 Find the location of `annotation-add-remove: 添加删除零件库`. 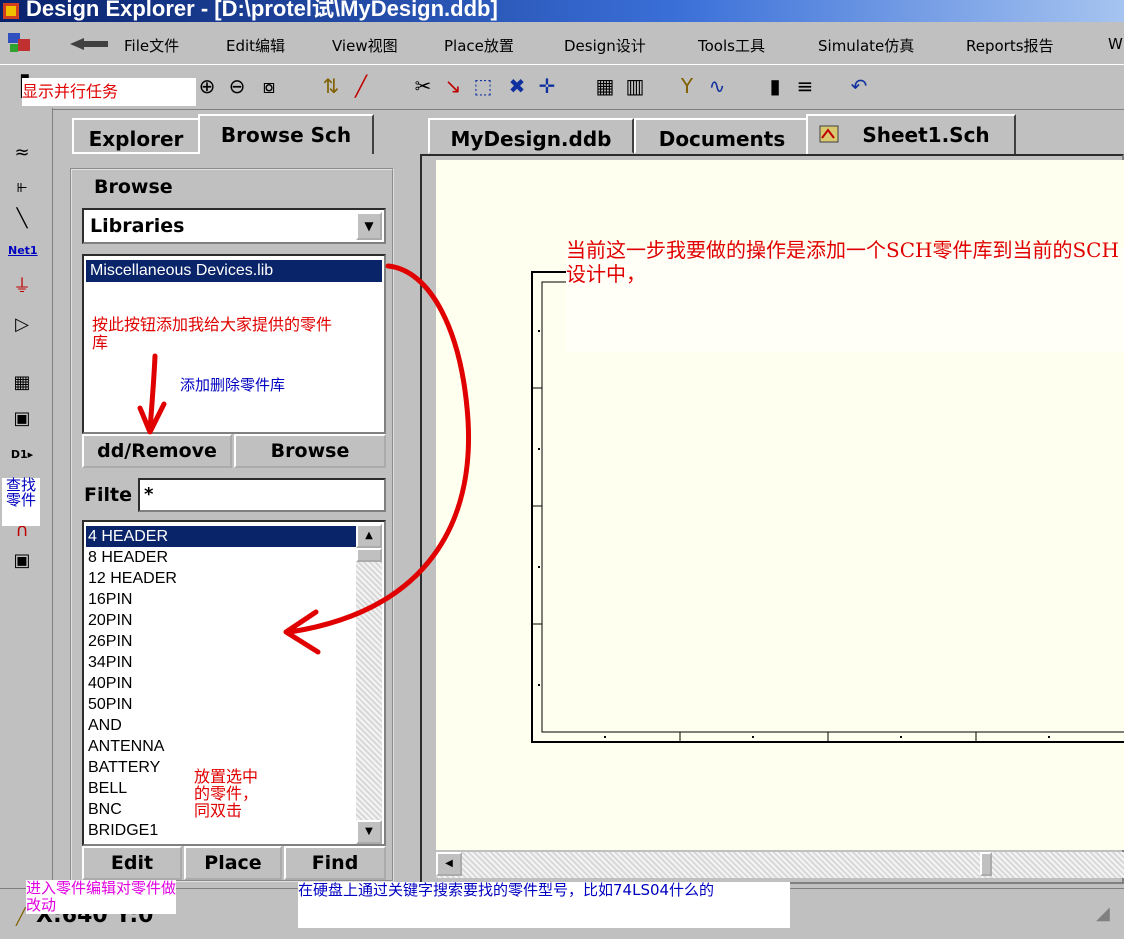

annotation-add-remove: 添加删除零件库 is located at coordinates (233, 385).